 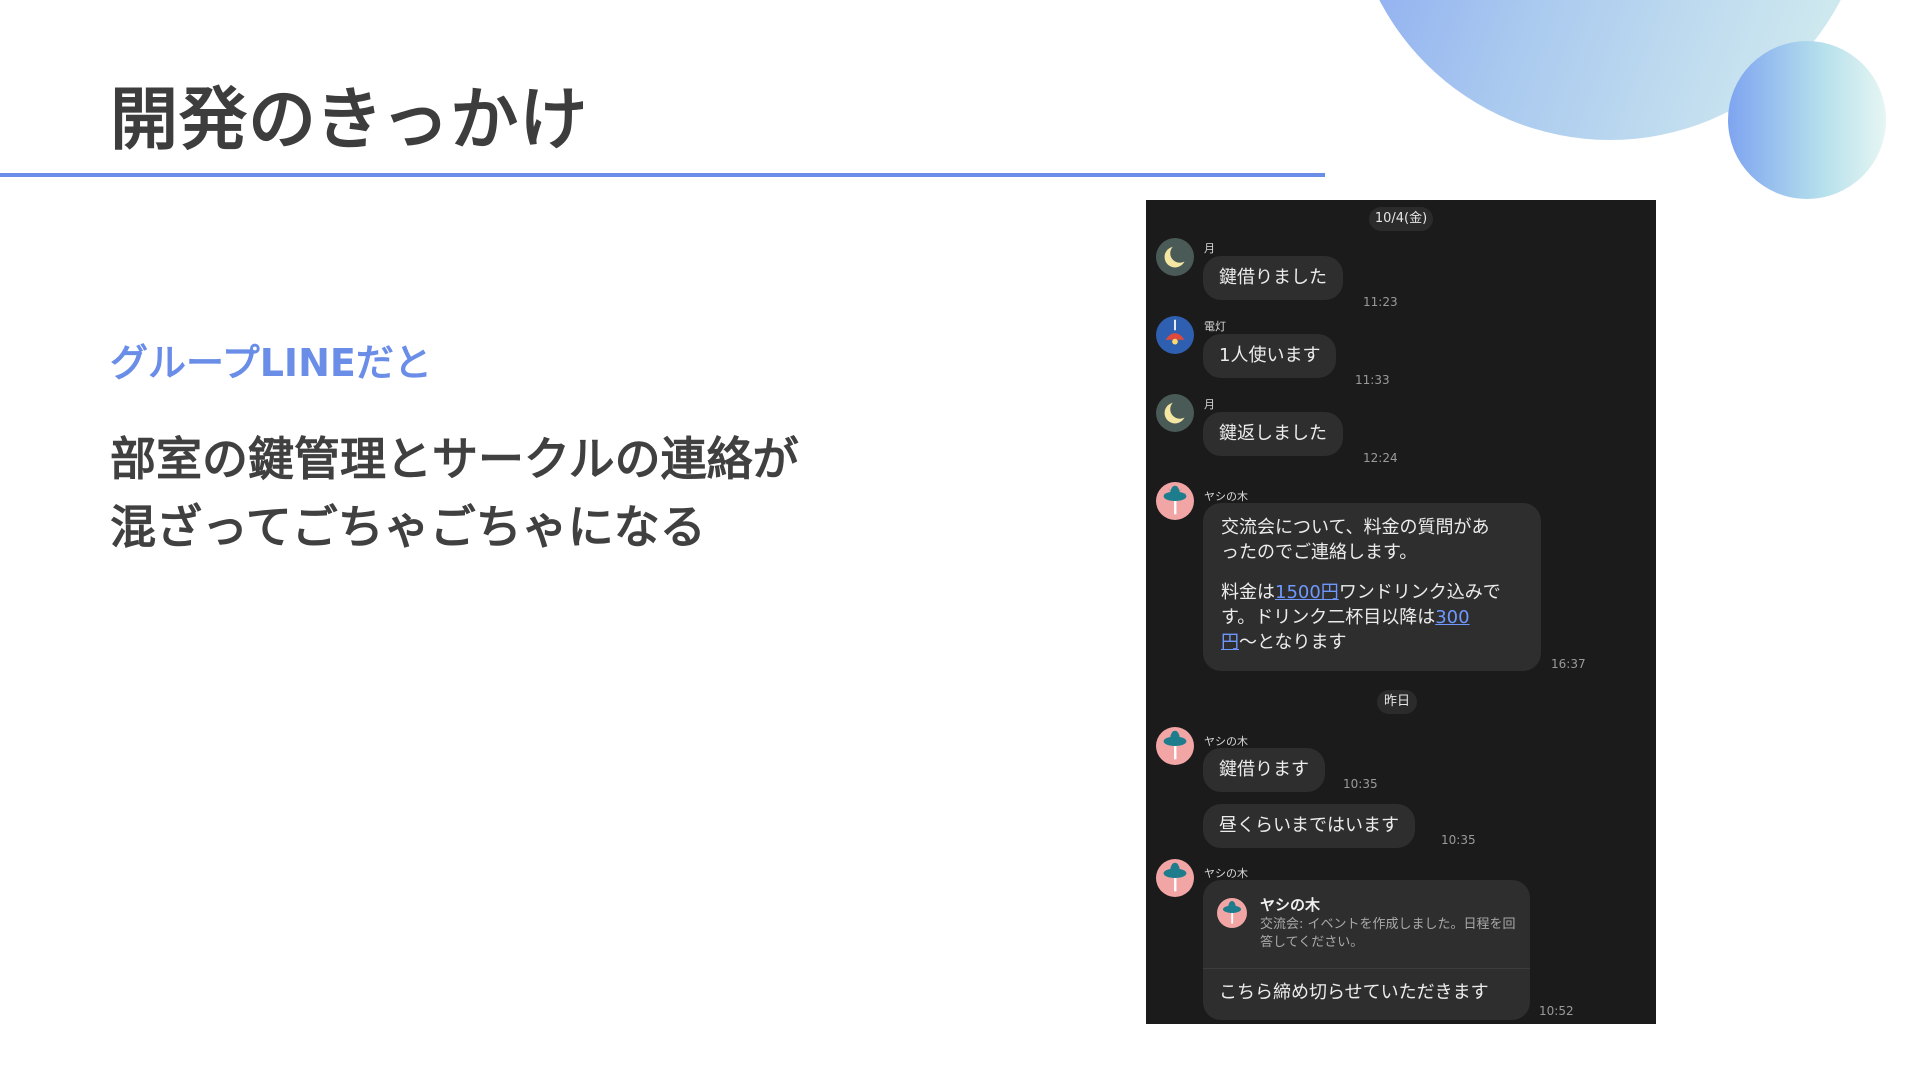 What do you see at coordinates (1328, 617) in the screenshot?
I see `text-span: す。ドリンク二杯目以降は` at bounding box center [1328, 617].